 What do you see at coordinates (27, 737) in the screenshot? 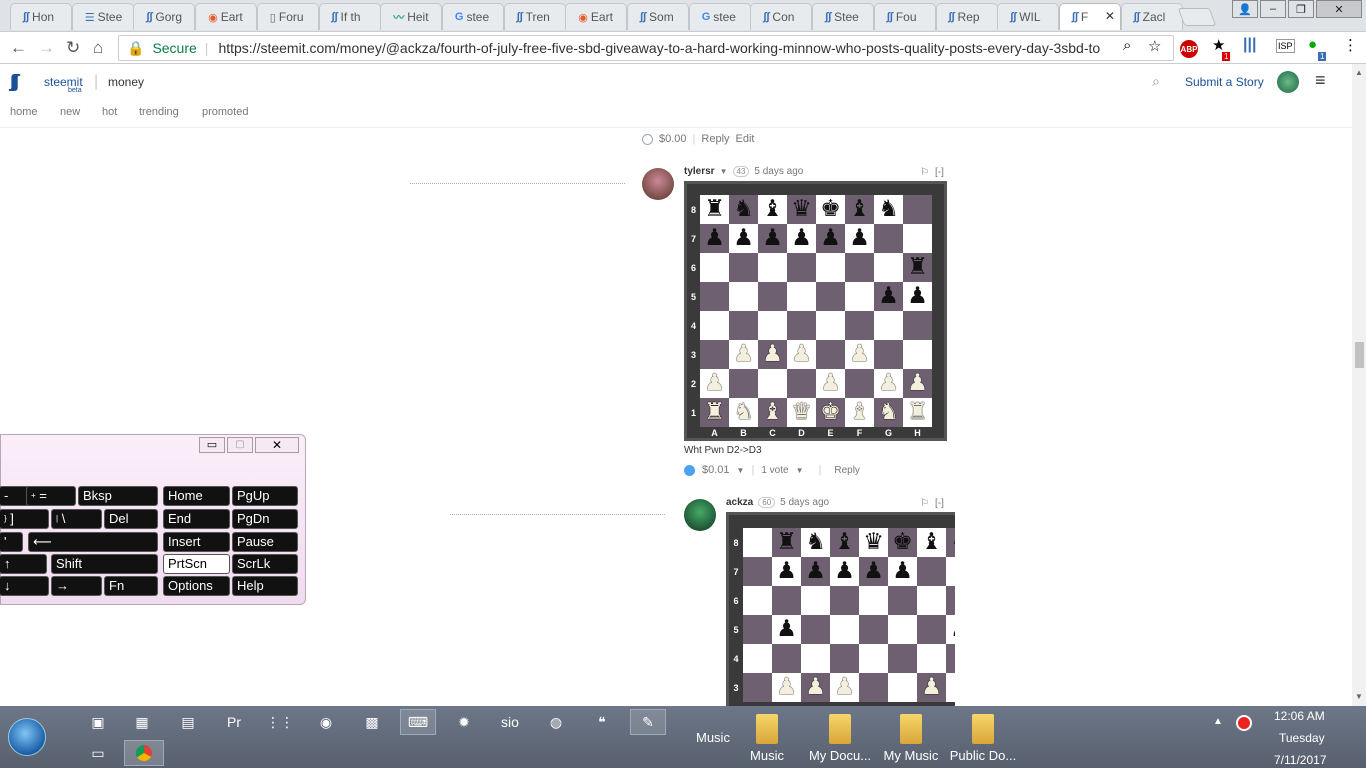
I see `start-button` at bounding box center [27, 737].